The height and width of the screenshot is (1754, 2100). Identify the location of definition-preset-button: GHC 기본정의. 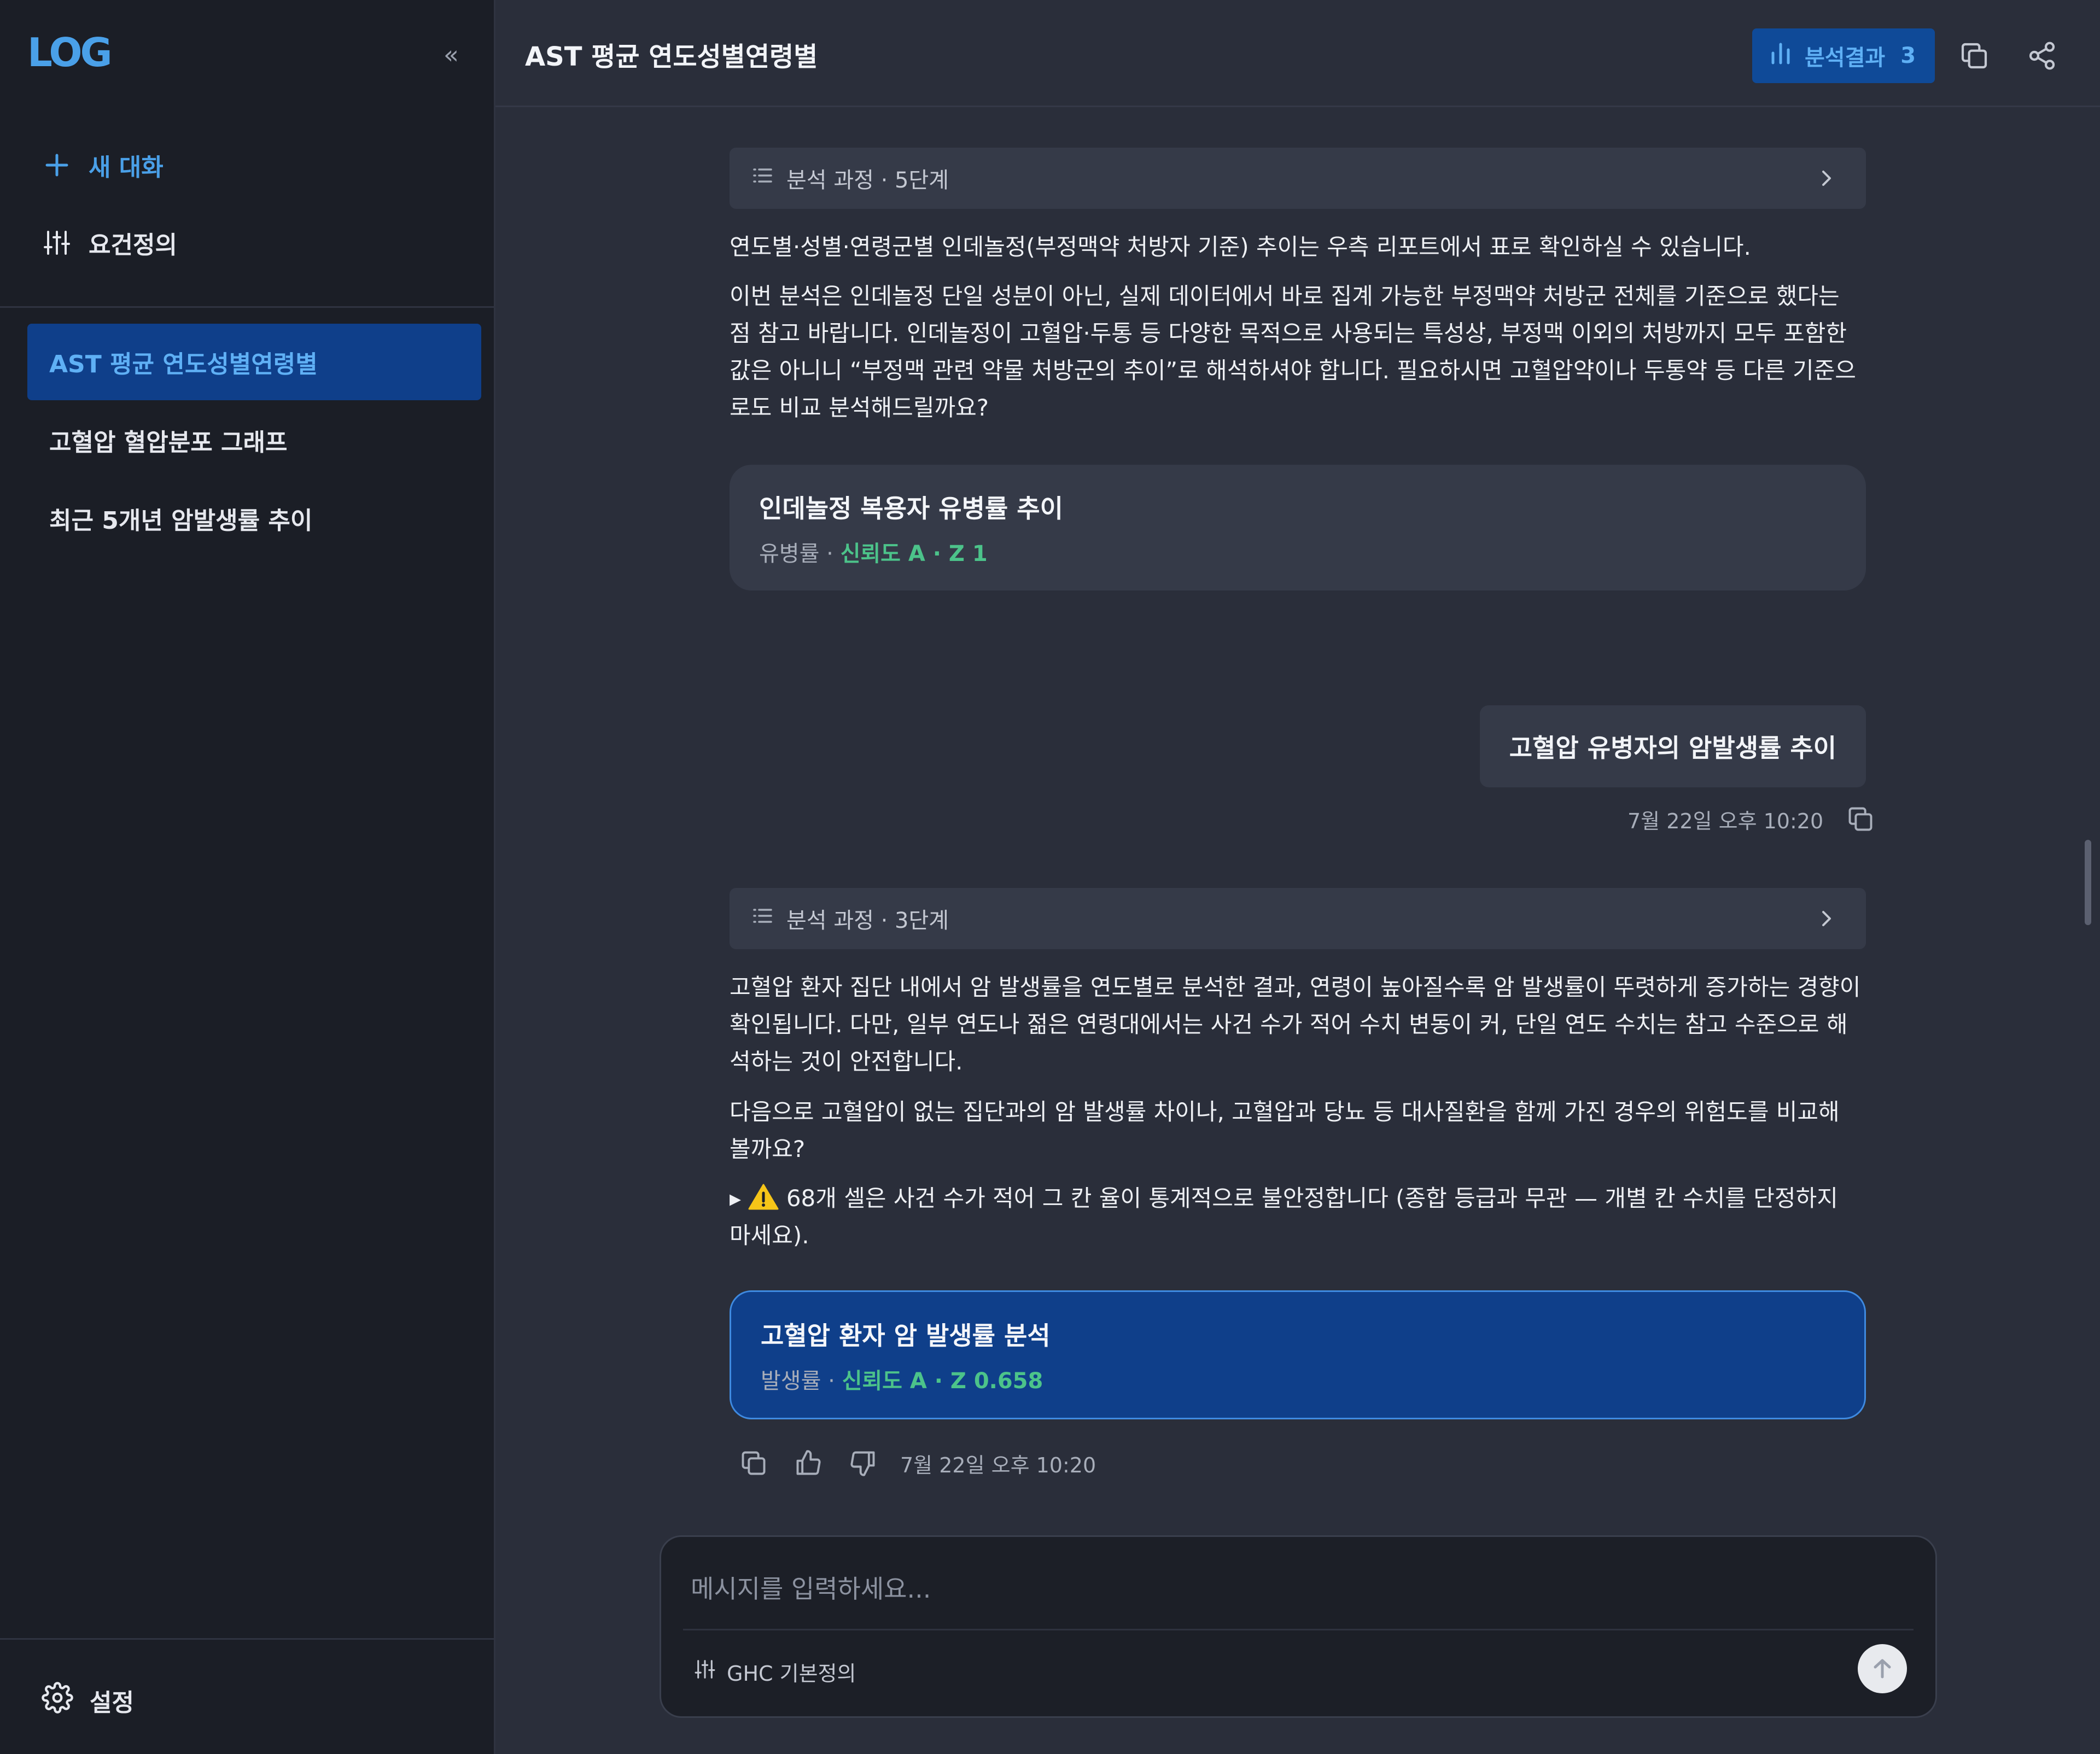
(775, 1671).